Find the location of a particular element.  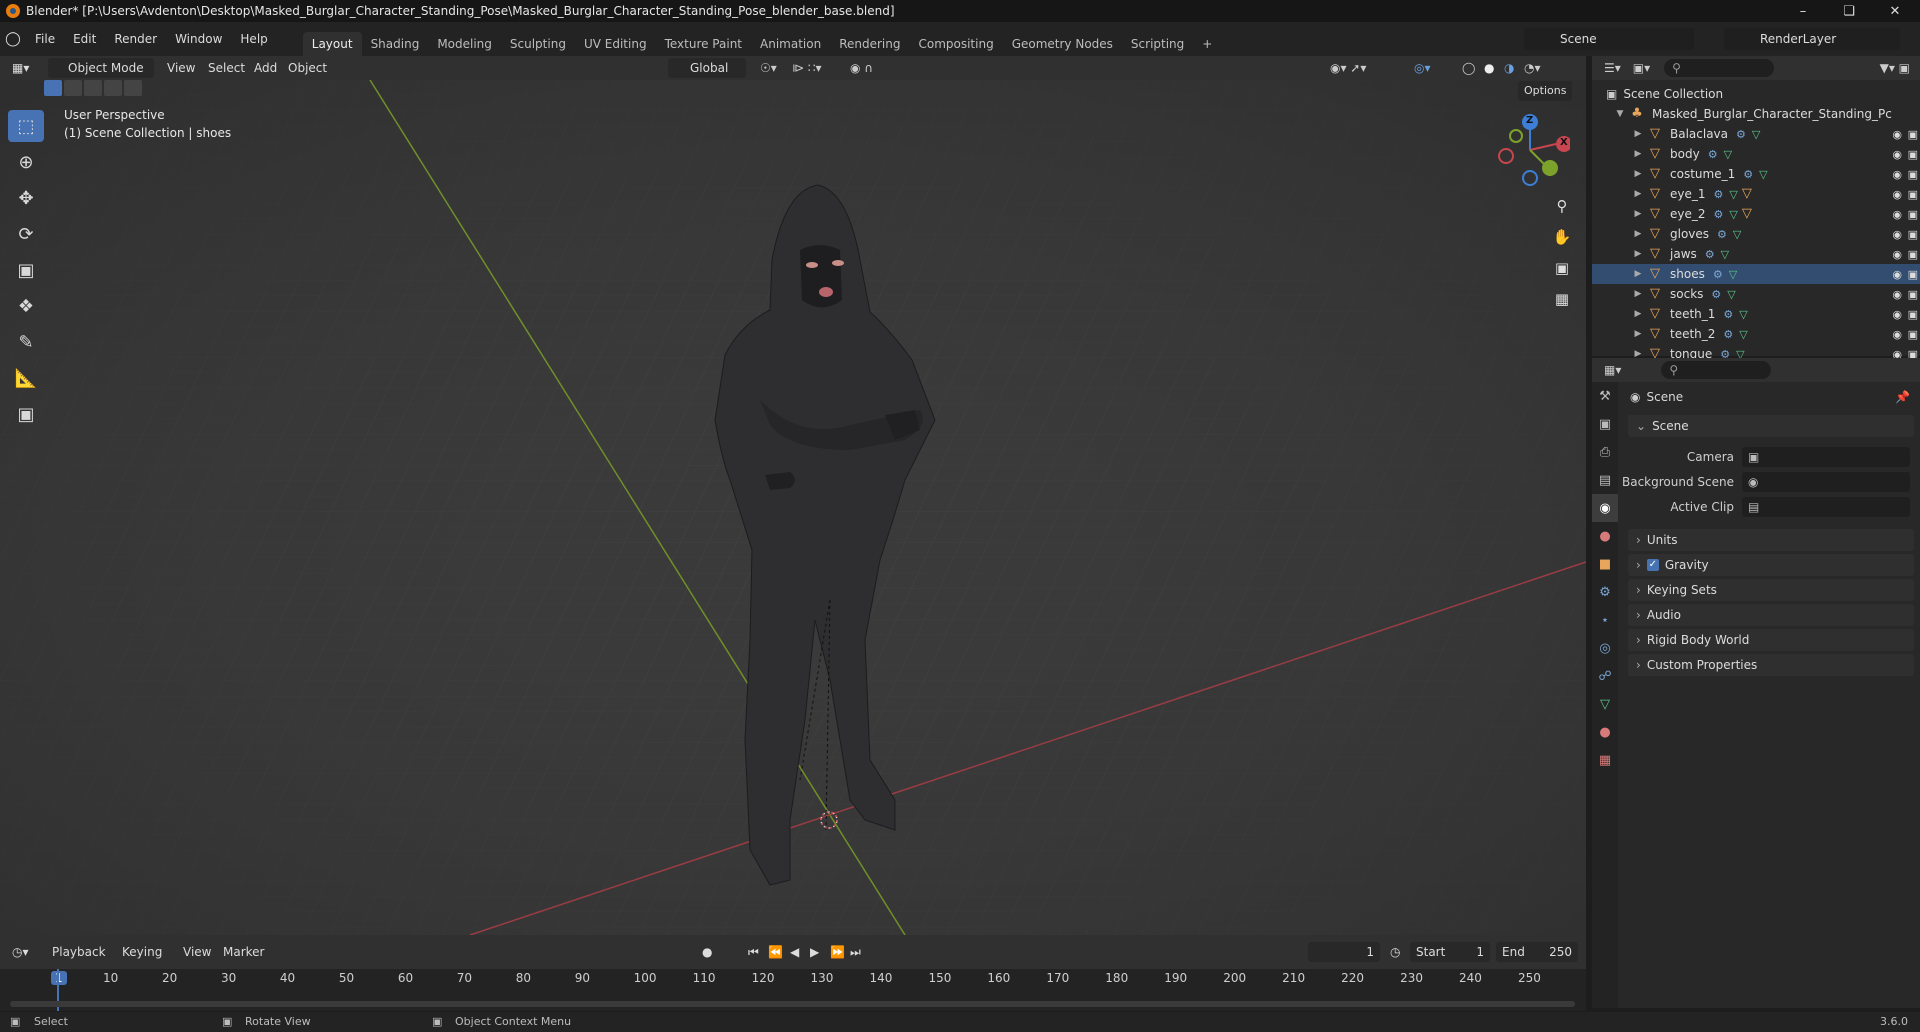

blender-menu-icon: ◯ is located at coordinates (13, 39).